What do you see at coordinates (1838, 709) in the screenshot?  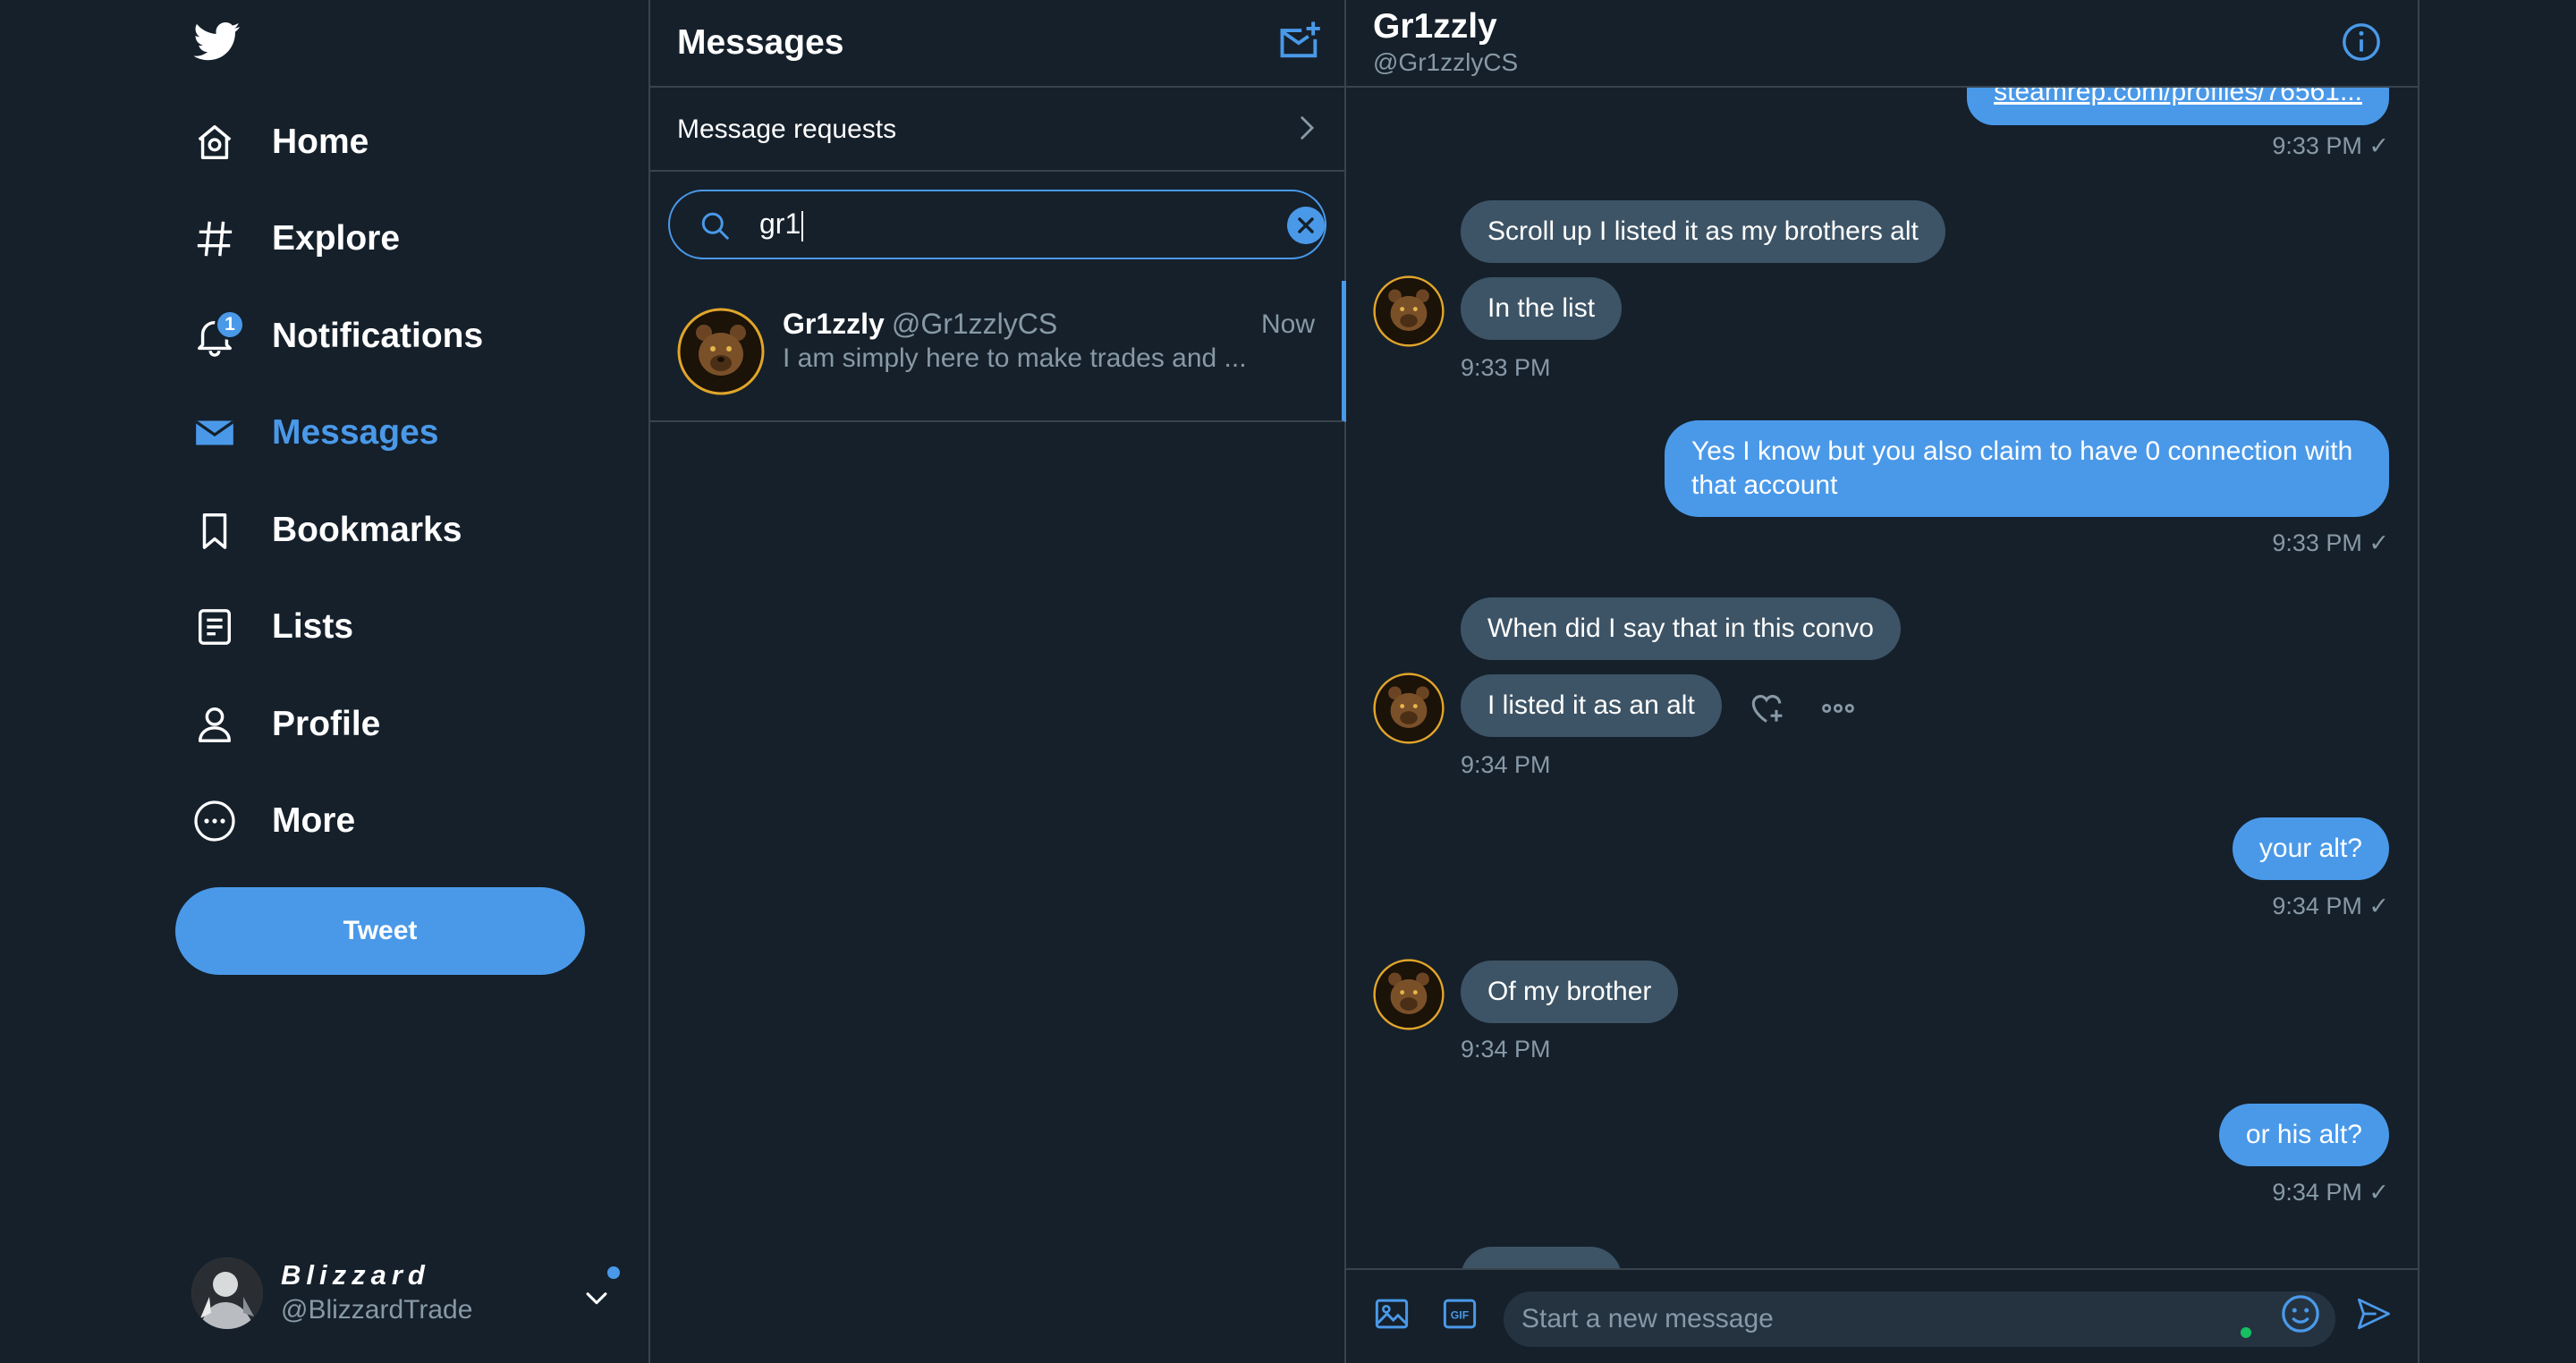 I see `more-options-icon` at bounding box center [1838, 709].